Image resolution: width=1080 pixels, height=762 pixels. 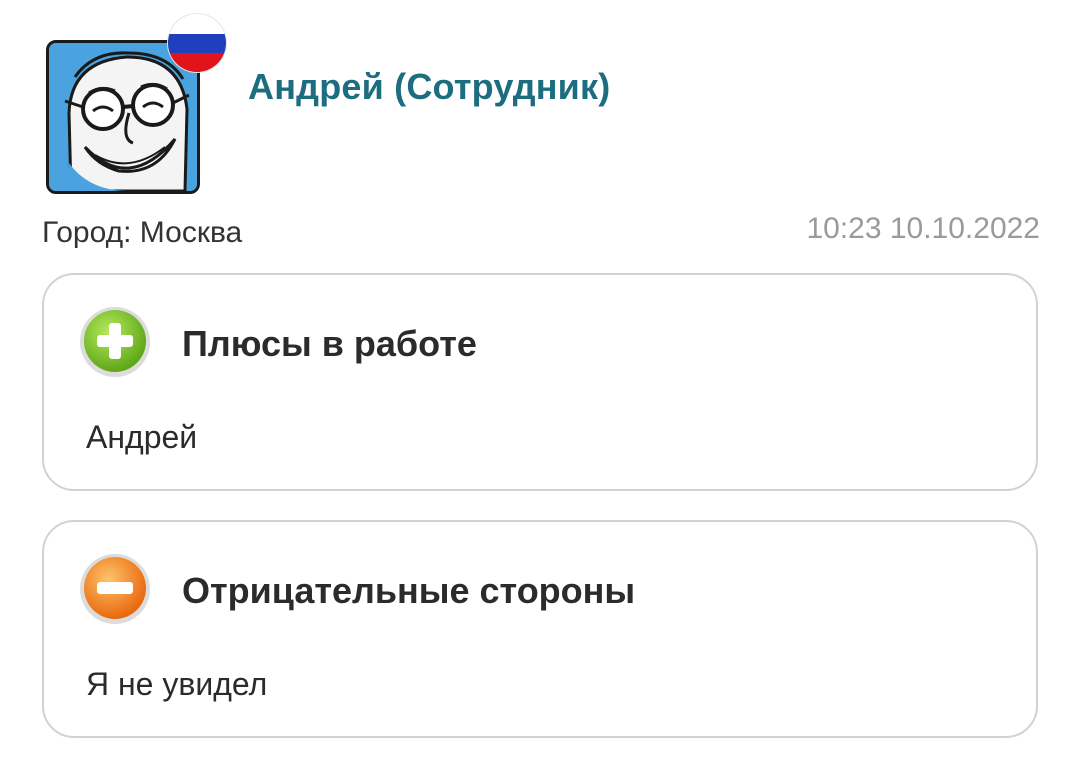 I want to click on pros-title: Плюсы в работе, so click(x=329, y=343).